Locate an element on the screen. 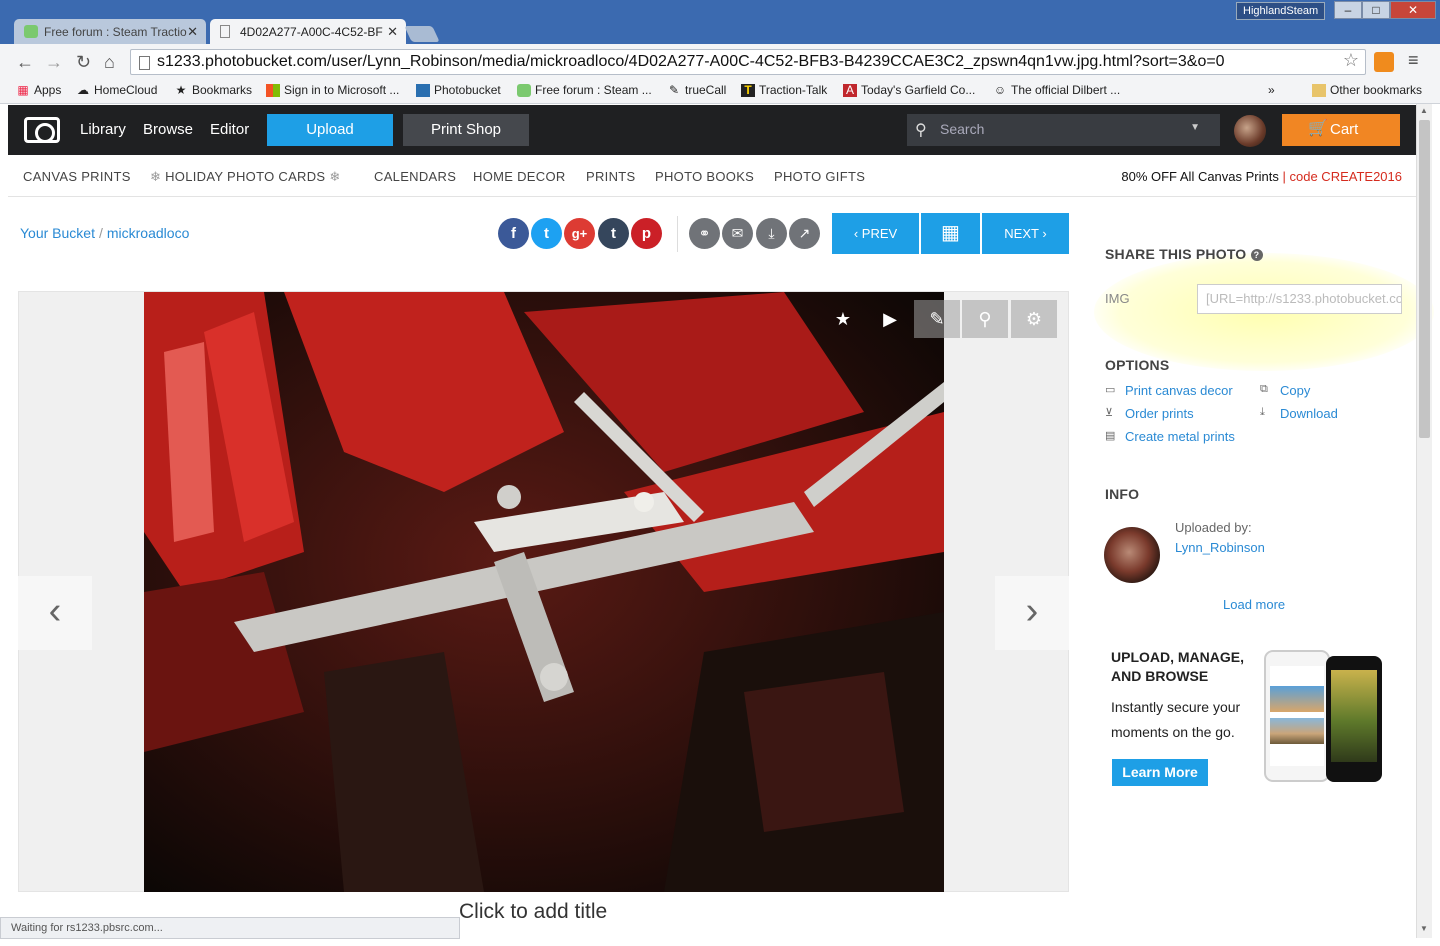  category-calendars: CALENDARS is located at coordinates (415, 176).